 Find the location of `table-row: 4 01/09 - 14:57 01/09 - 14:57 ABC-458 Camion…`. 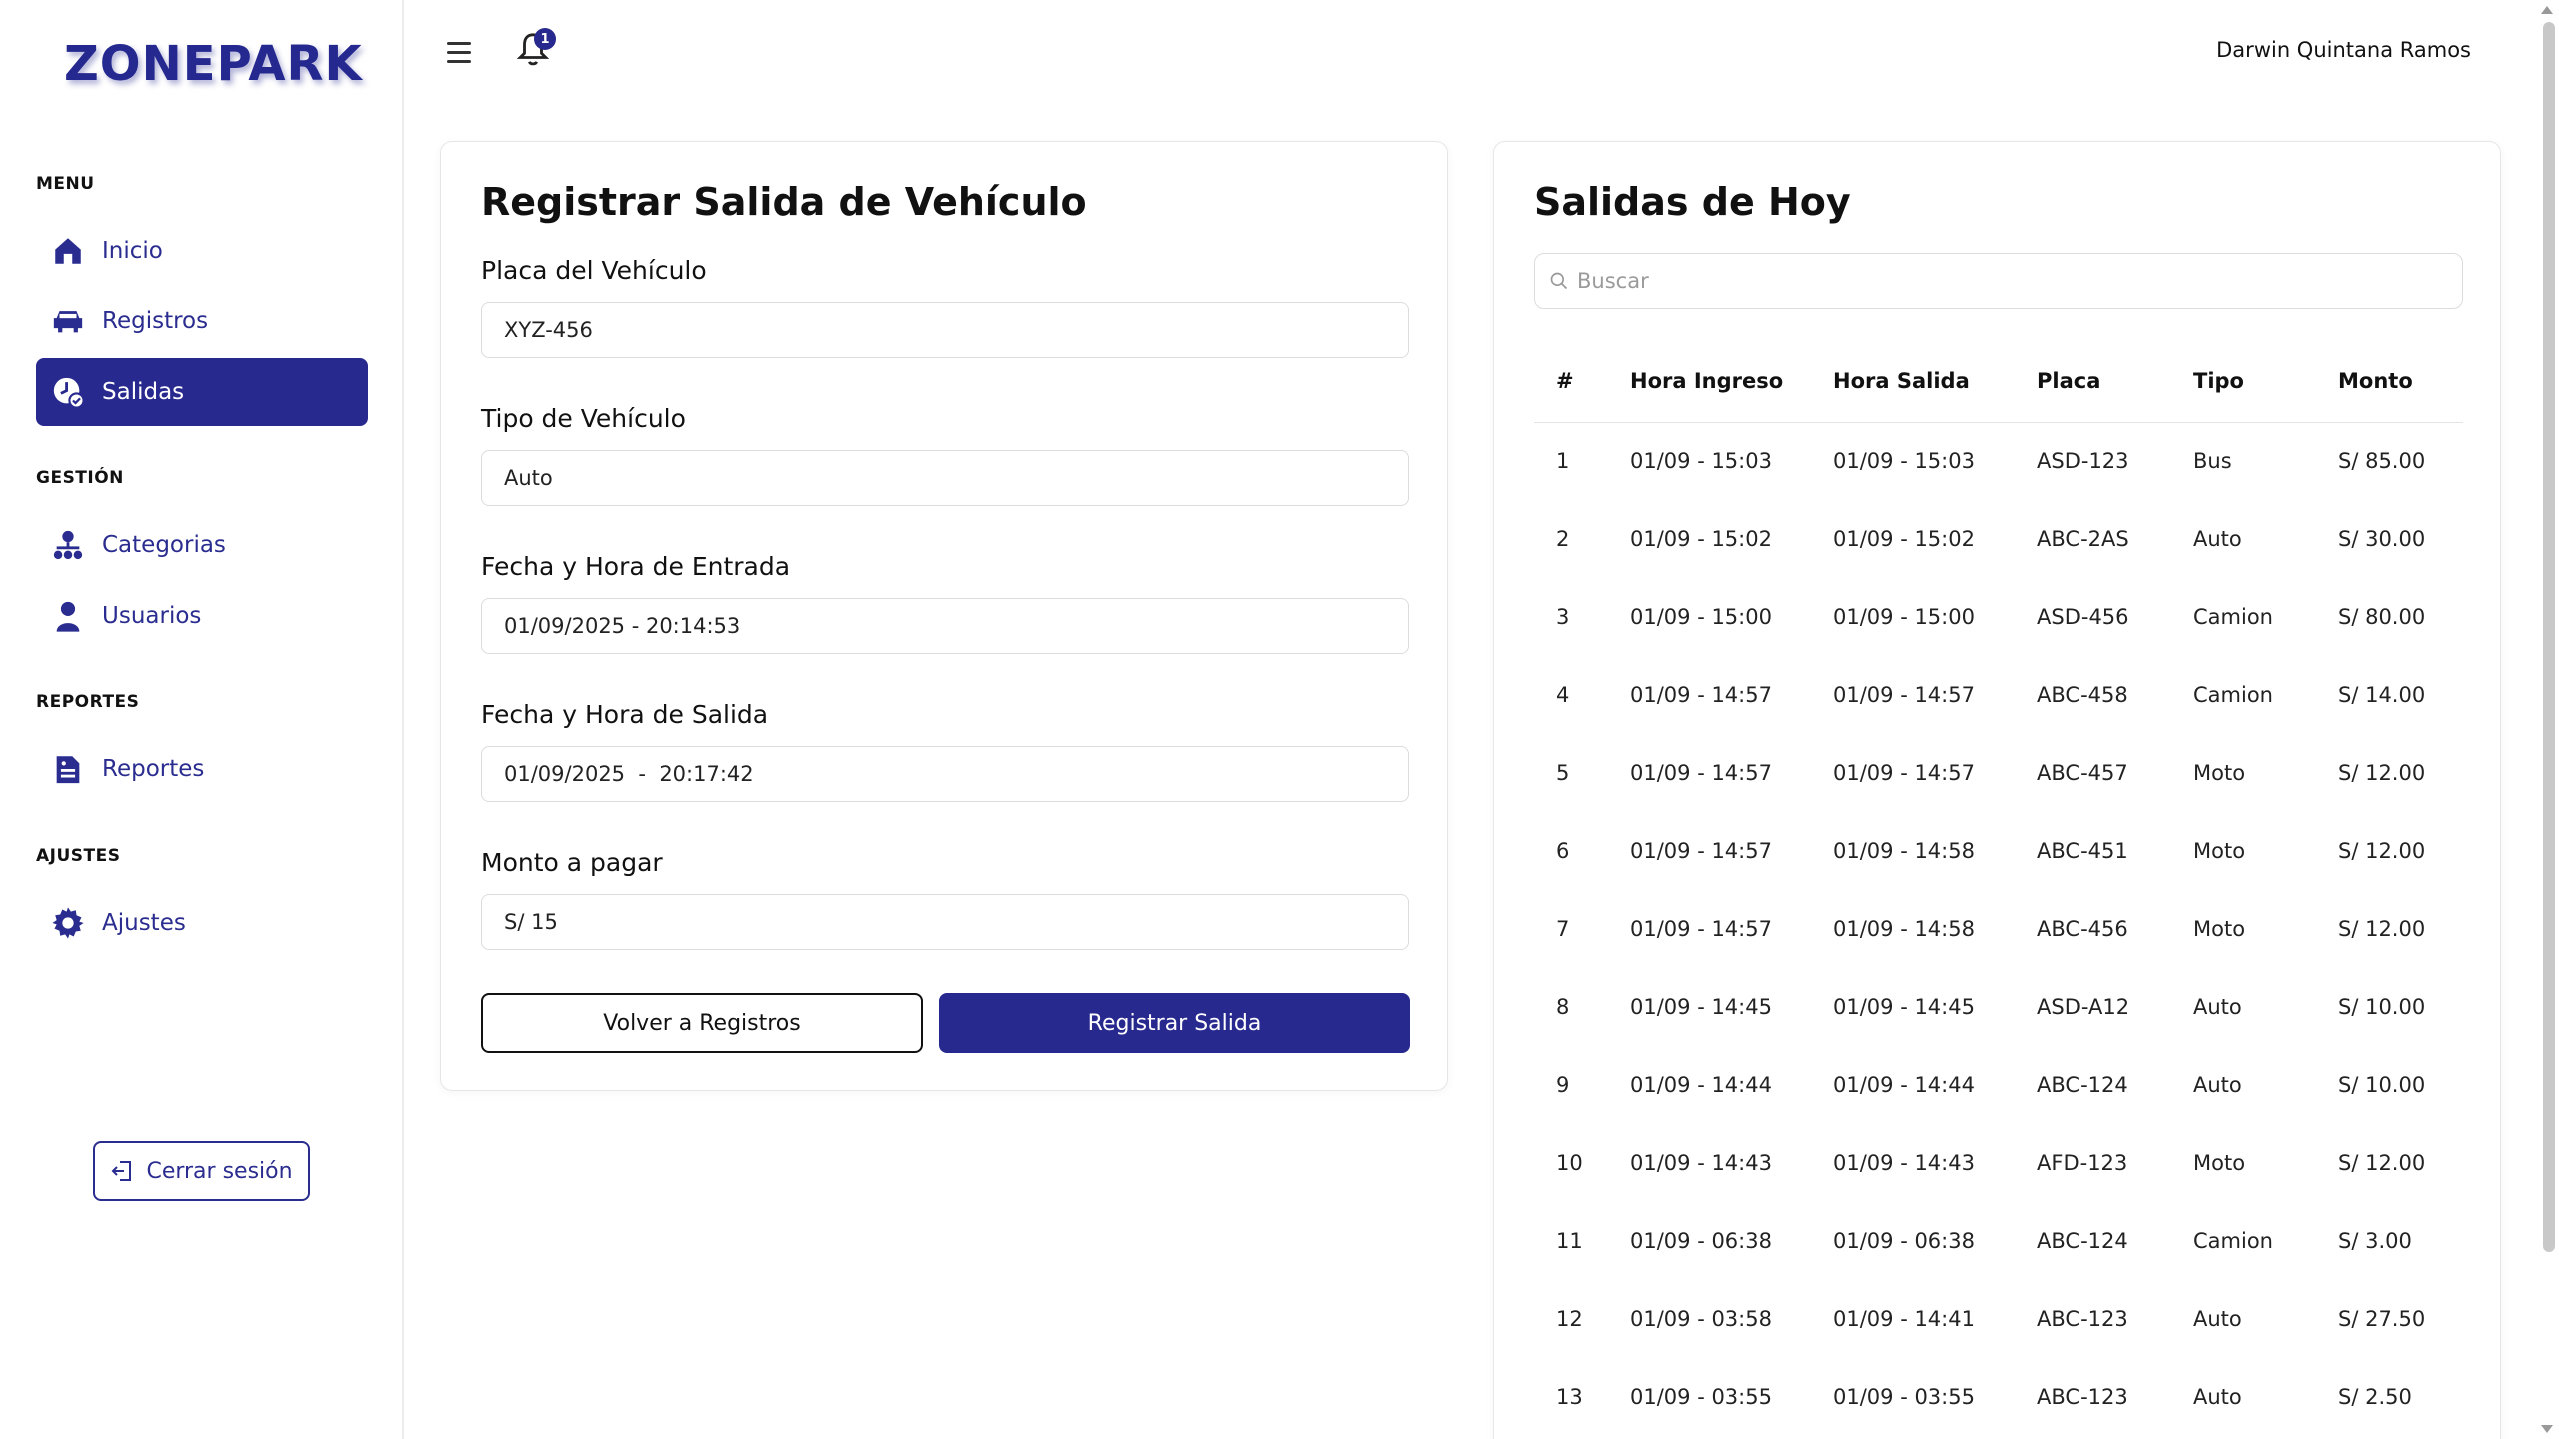

table-row: 4 01/09 - 14:57 01/09 - 14:57 ABC-458 Camion… is located at coordinates (1998, 695).